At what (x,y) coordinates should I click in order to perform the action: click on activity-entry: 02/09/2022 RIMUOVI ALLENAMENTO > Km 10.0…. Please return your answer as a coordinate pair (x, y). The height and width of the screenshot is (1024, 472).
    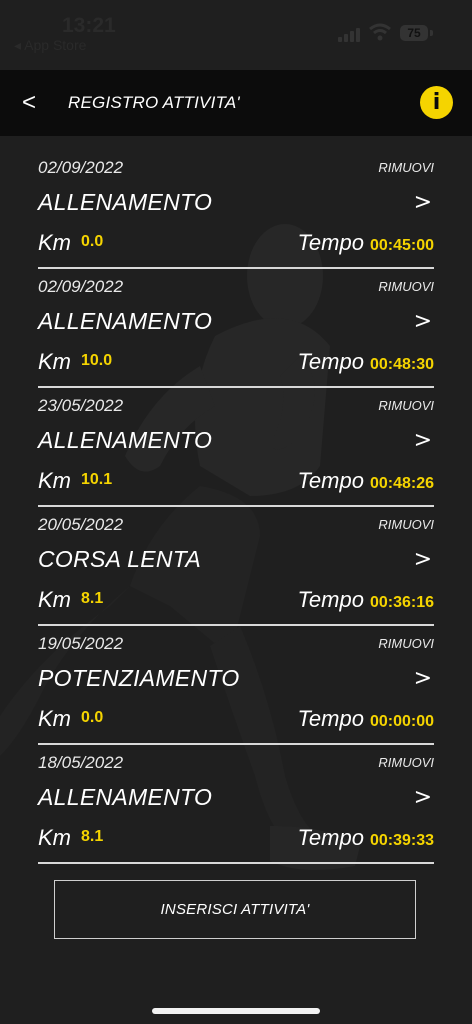
    Looking at the image, I should click on (236, 328).